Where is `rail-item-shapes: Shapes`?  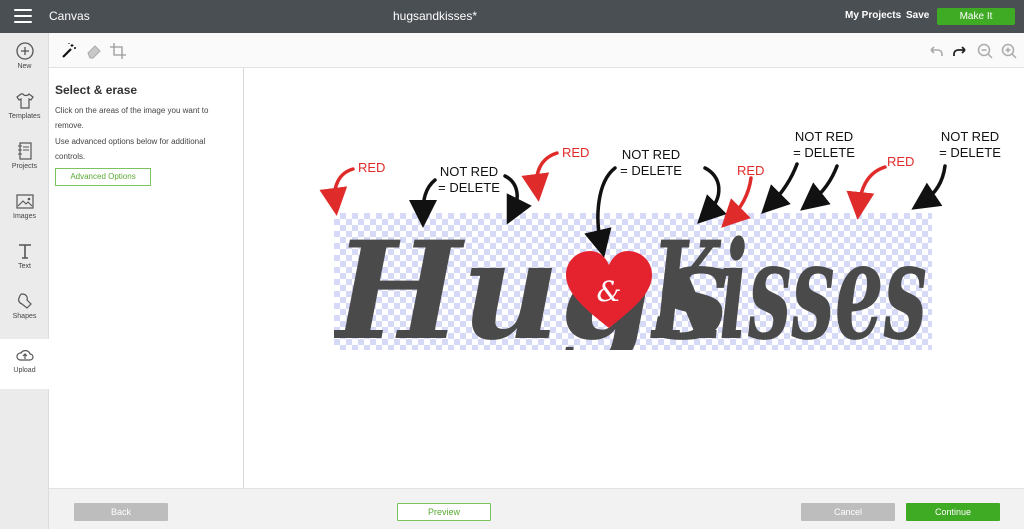 rail-item-shapes: Shapes is located at coordinates (24, 316).